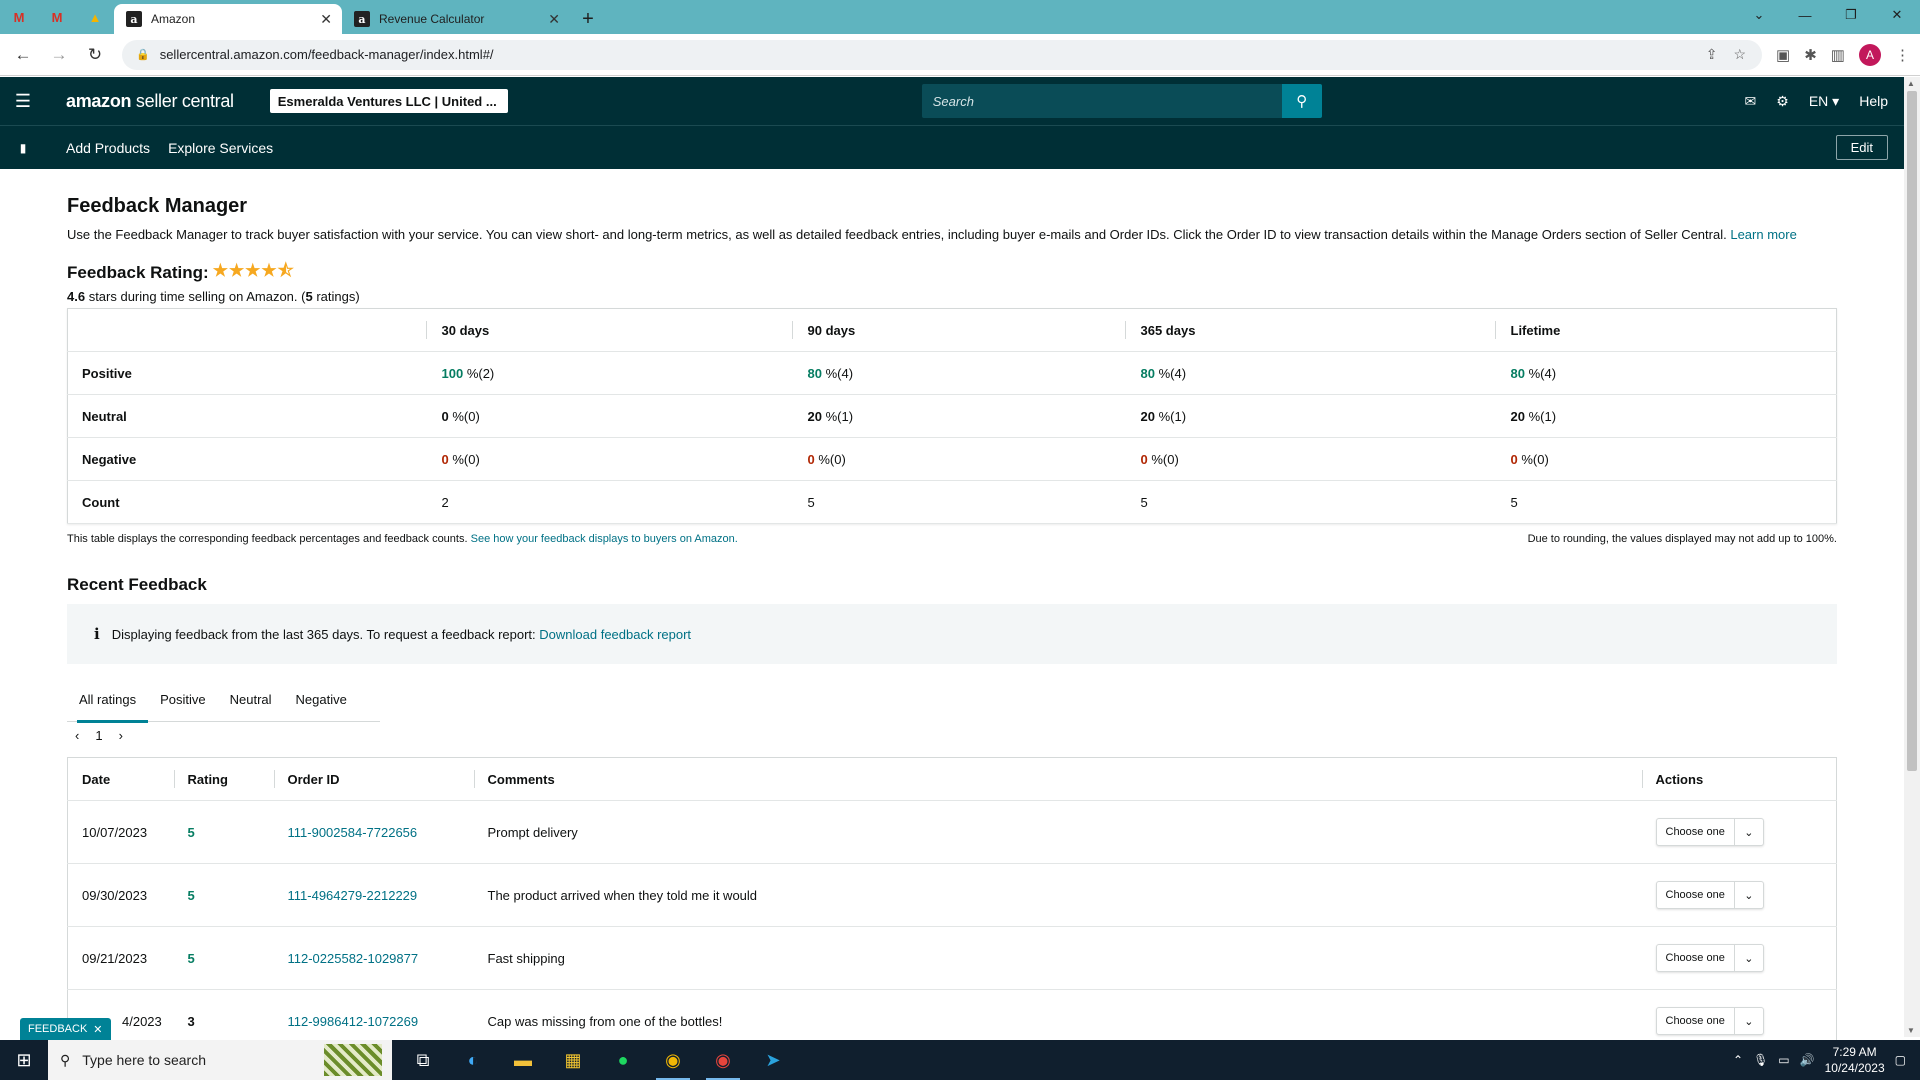 The image size is (1920, 1080). I want to click on profile-avatar: A, so click(1869, 54).